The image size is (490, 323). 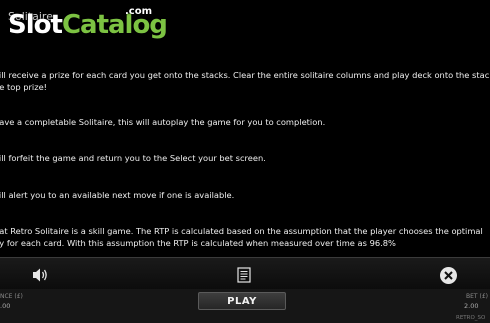 I want to click on play-button: PLAY, so click(x=242, y=301).